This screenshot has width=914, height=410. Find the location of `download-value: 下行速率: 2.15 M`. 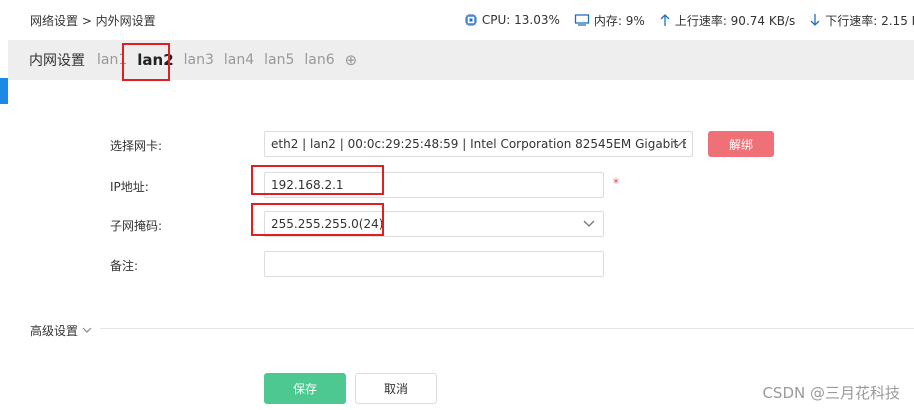

download-value: 下行速率: 2.15 M is located at coordinates (869, 20).